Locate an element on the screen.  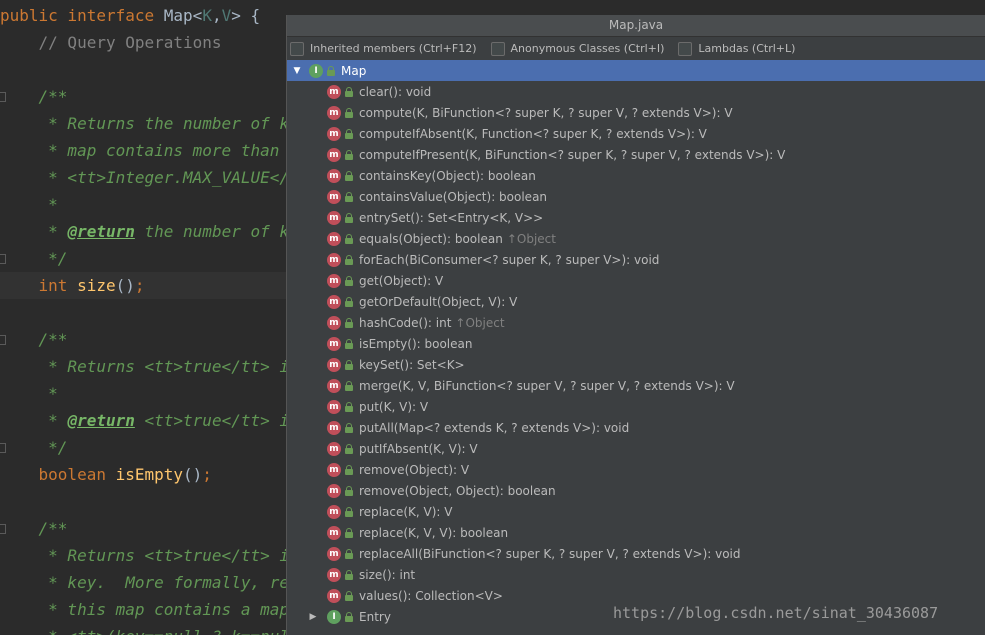
member-item: m values(): Collection<V> is located at coordinates (636, 595).